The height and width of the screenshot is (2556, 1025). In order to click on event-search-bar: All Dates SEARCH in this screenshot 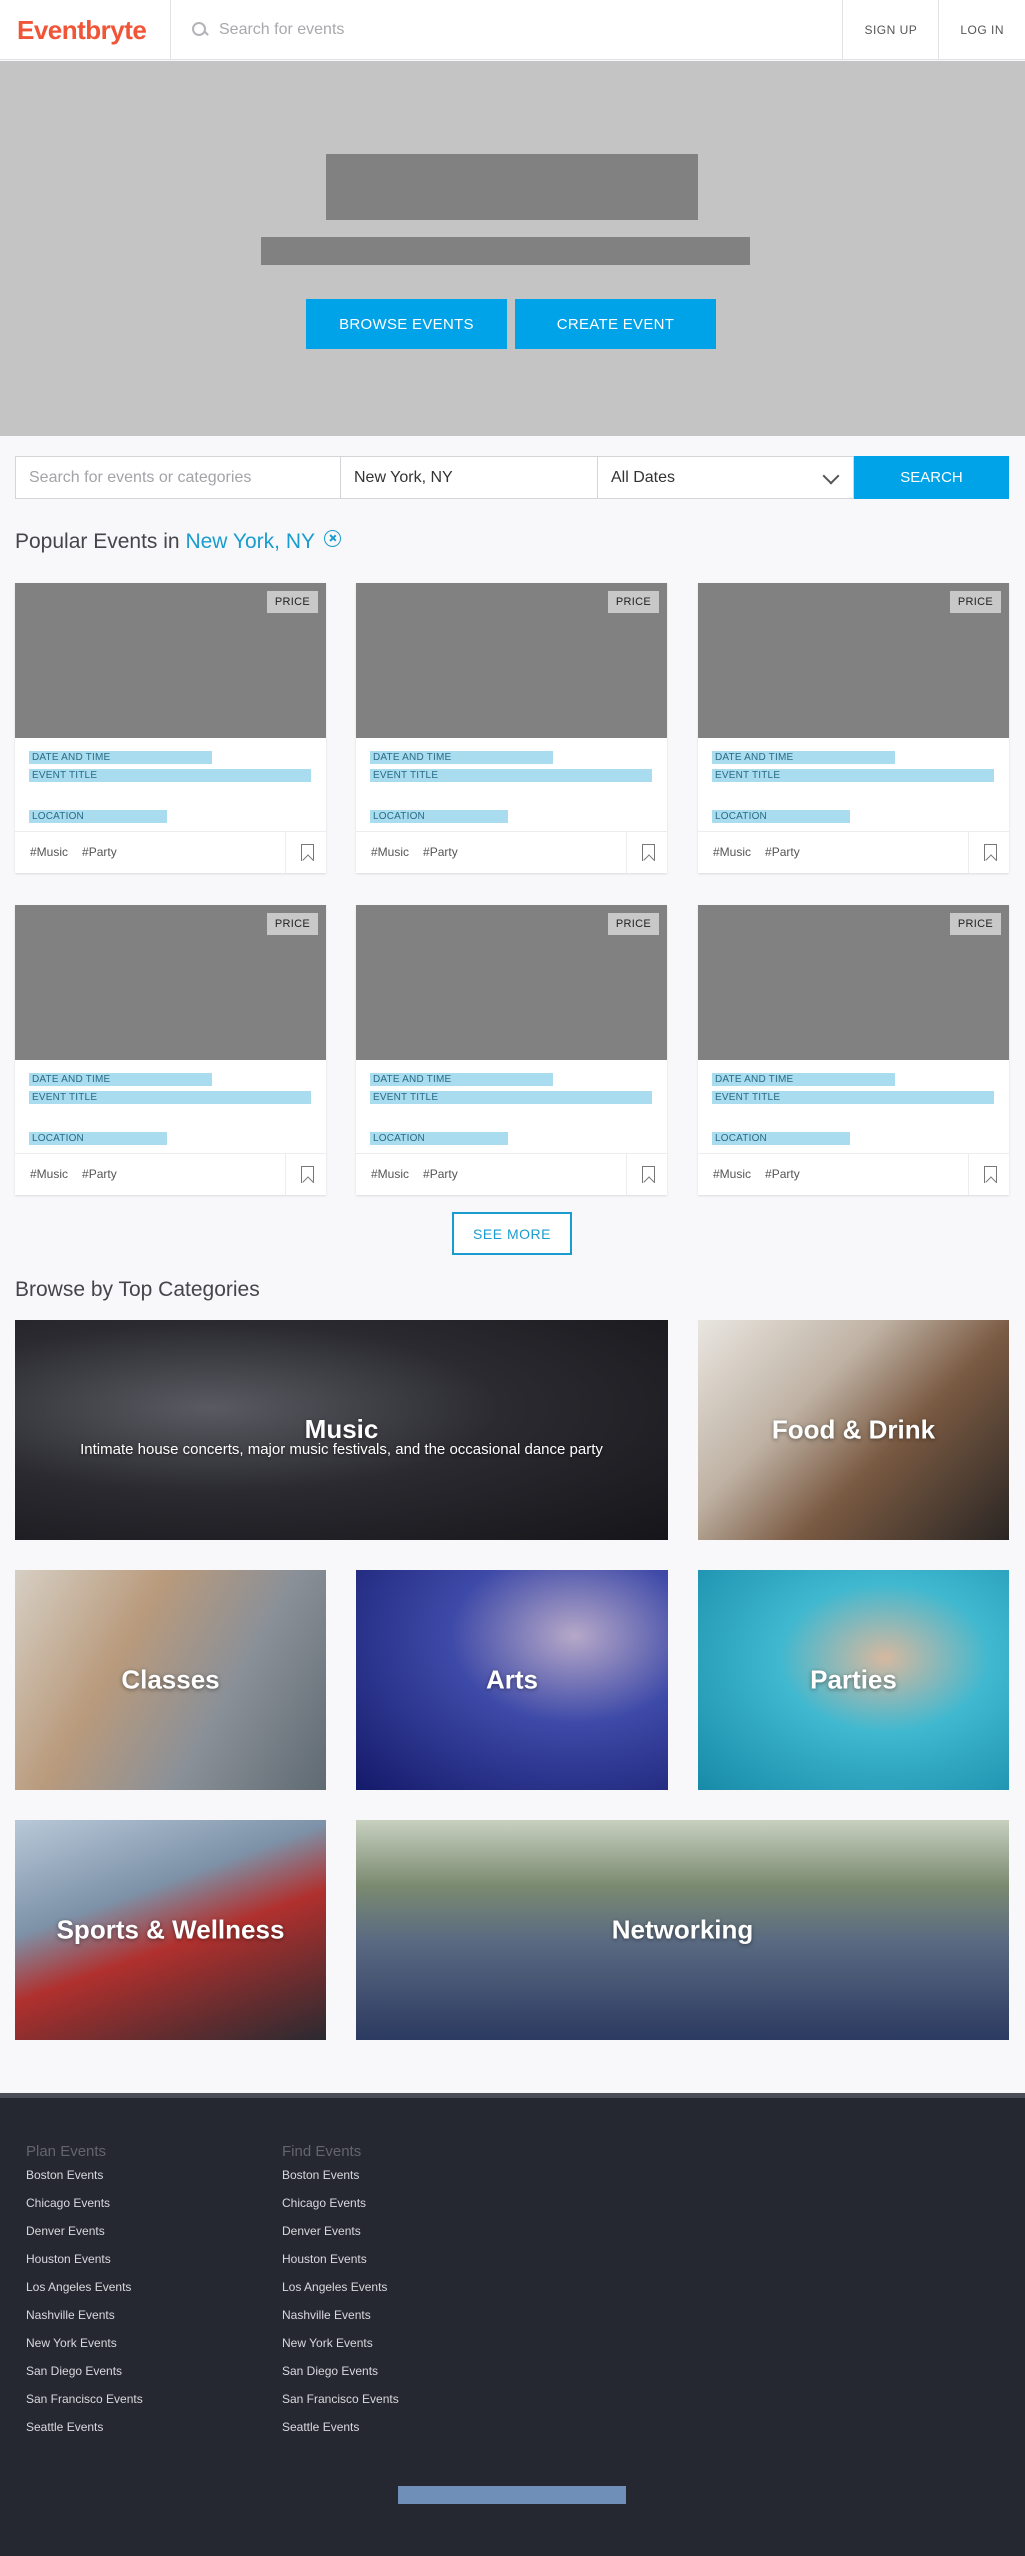, I will do `click(512, 477)`.